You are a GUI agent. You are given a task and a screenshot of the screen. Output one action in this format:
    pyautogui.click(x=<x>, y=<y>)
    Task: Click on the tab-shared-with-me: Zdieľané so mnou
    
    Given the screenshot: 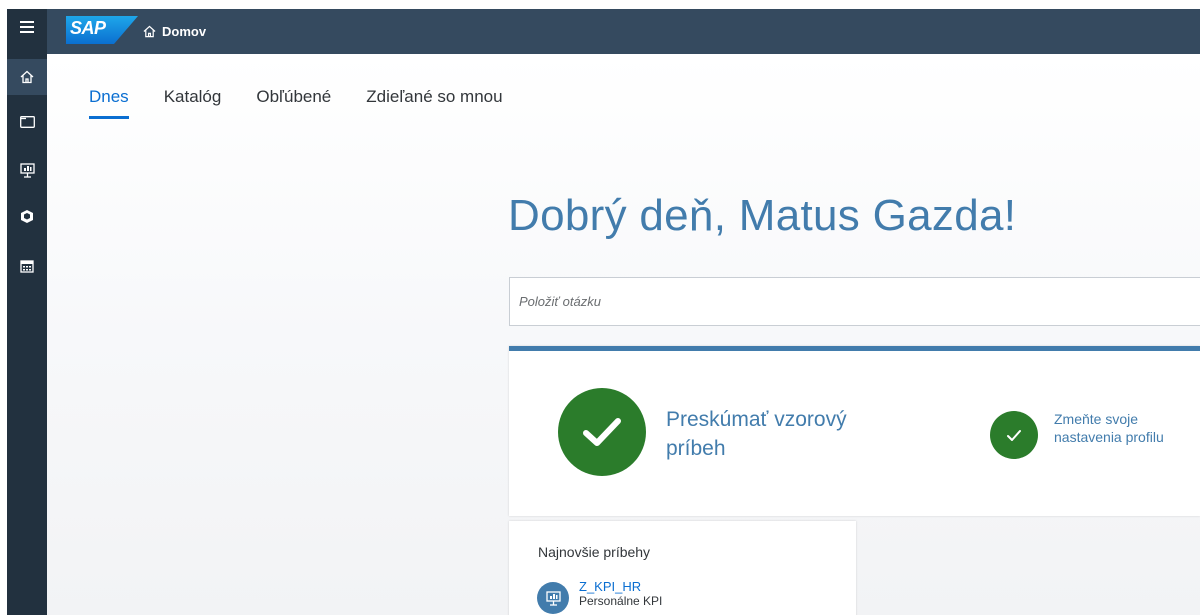 What is the action you would take?
    pyautogui.click(x=434, y=103)
    